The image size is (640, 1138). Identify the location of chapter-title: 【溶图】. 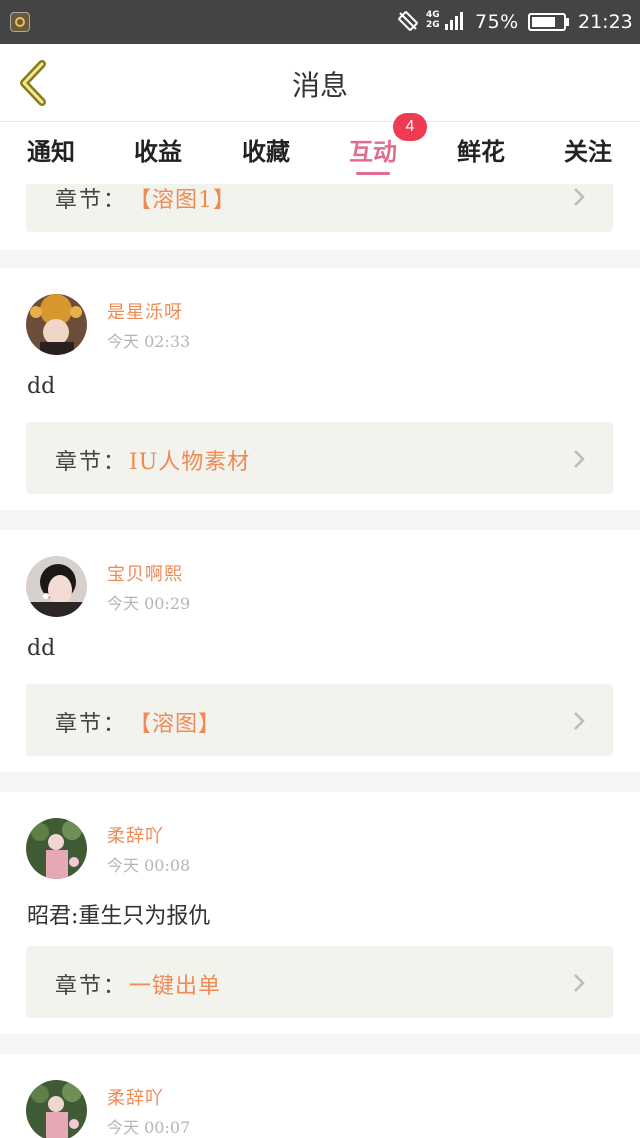
(175, 724).